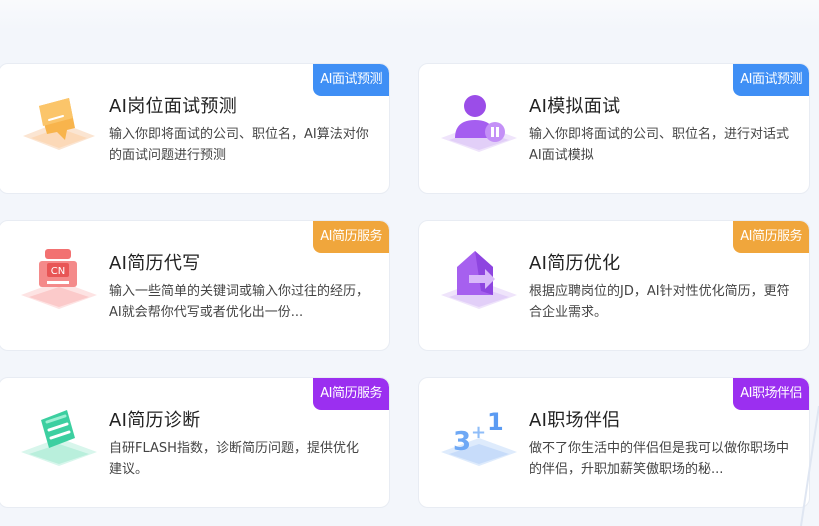  I want to click on card-description: 自研FLASH指数，诊断简历问题，提供优化建议。, so click(234, 459).